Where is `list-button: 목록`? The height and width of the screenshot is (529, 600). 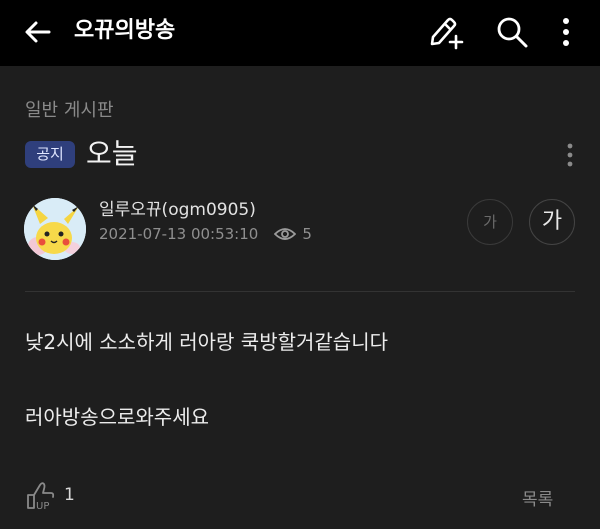
list-button: 목록 is located at coordinates (537, 497).